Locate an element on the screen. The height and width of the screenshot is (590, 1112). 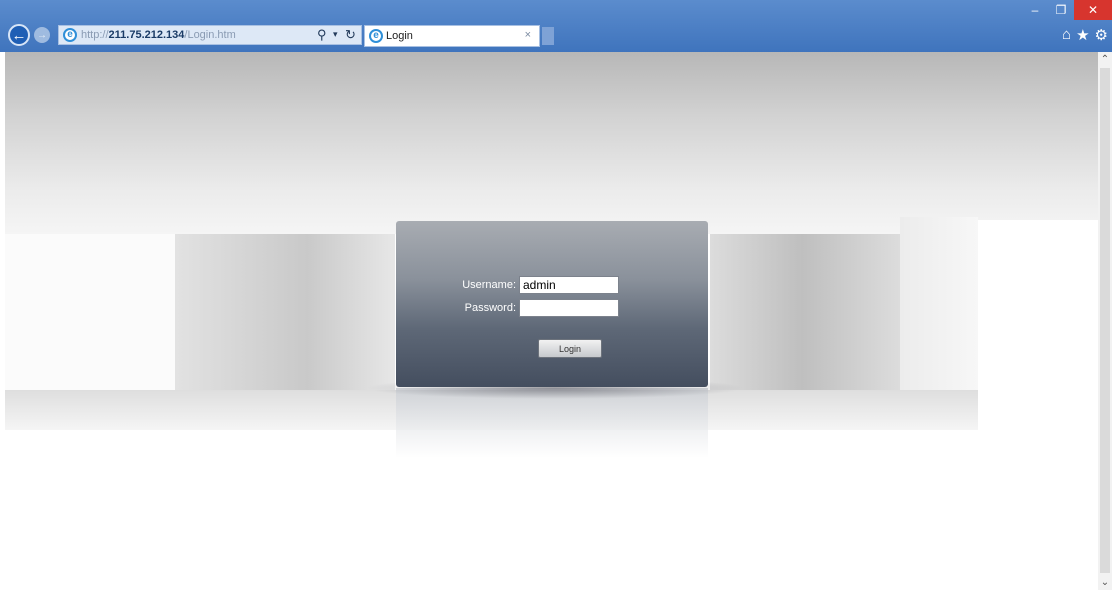
search-icon: ⚲ is located at coordinates (322, 35).